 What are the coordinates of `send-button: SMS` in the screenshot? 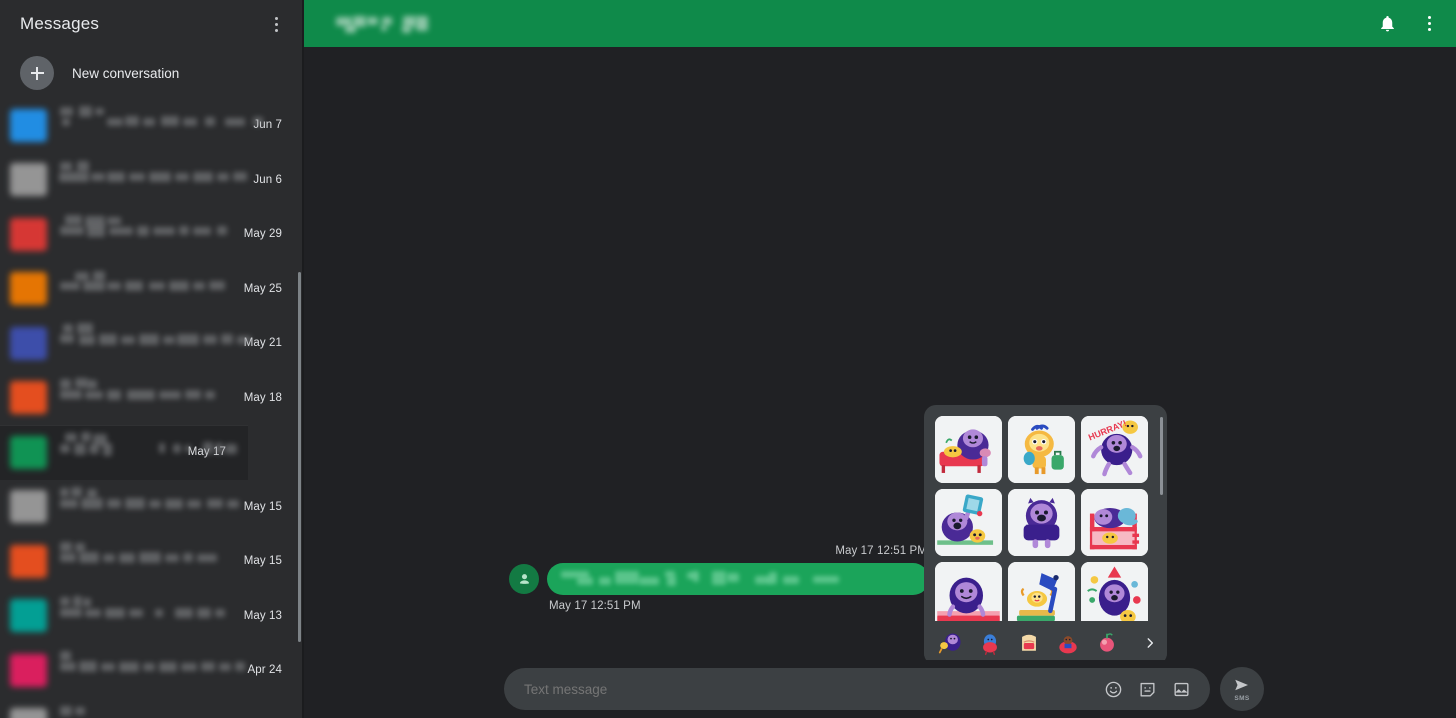 It's located at (1242, 689).